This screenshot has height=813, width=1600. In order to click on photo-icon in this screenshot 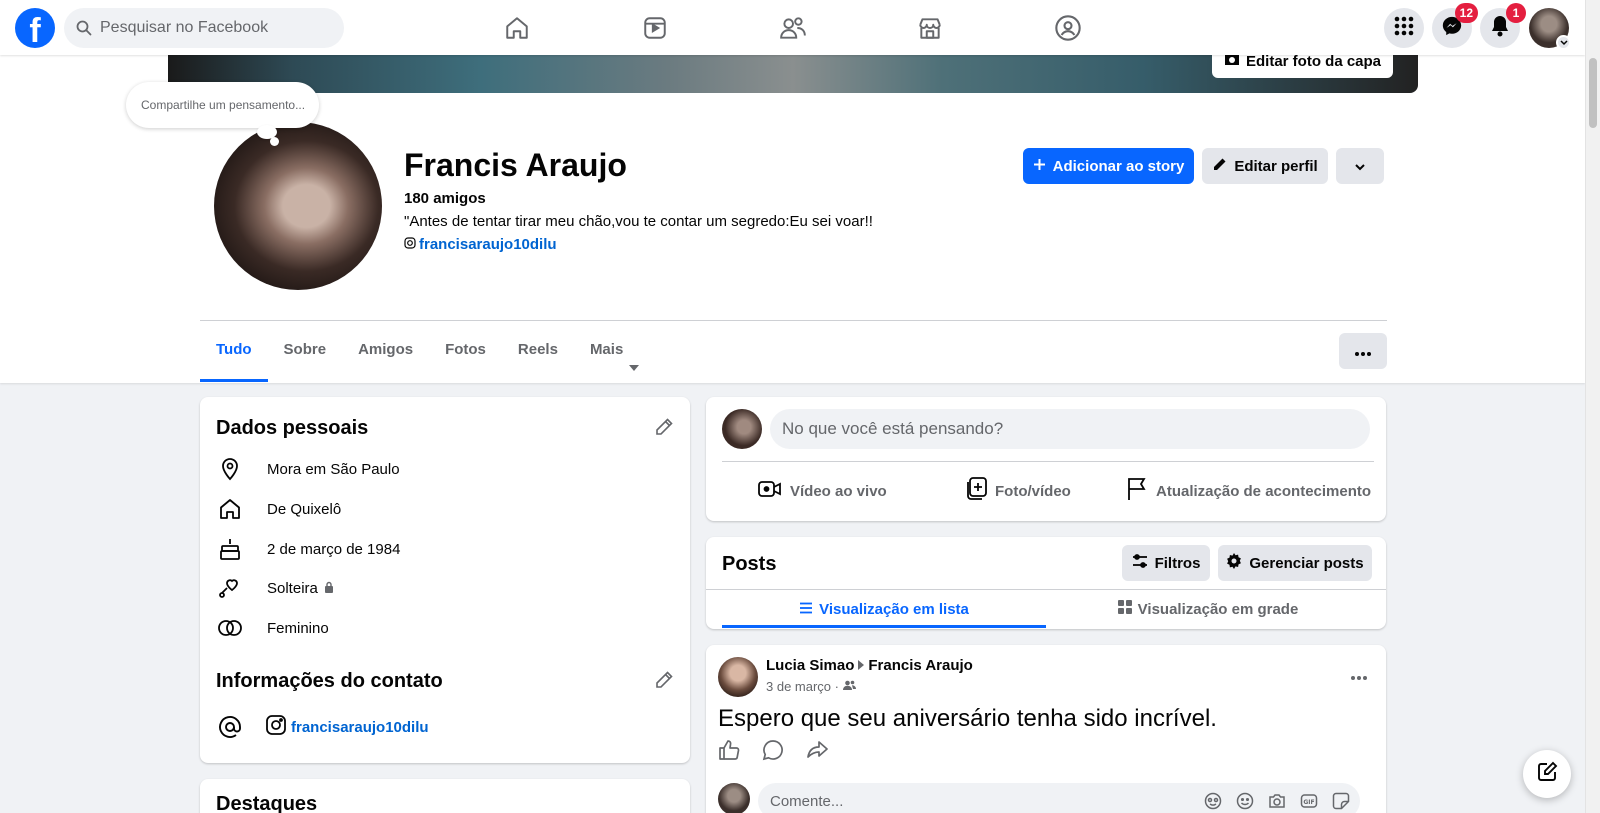, I will do `click(976, 491)`.